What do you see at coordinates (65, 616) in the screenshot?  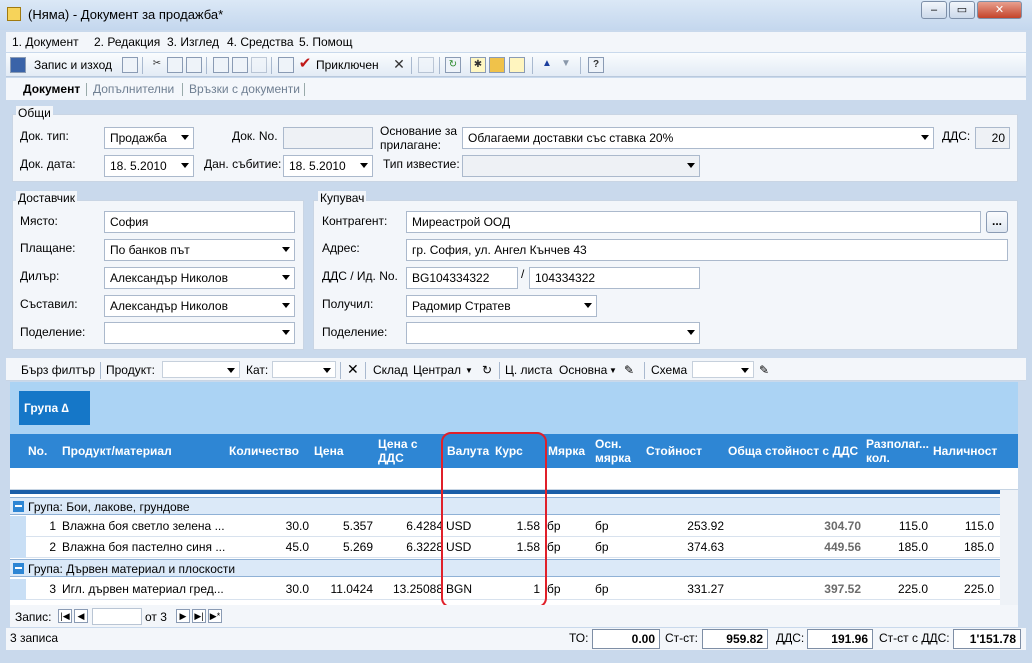 I see `first-record-icon: |◀` at bounding box center [65, 616].